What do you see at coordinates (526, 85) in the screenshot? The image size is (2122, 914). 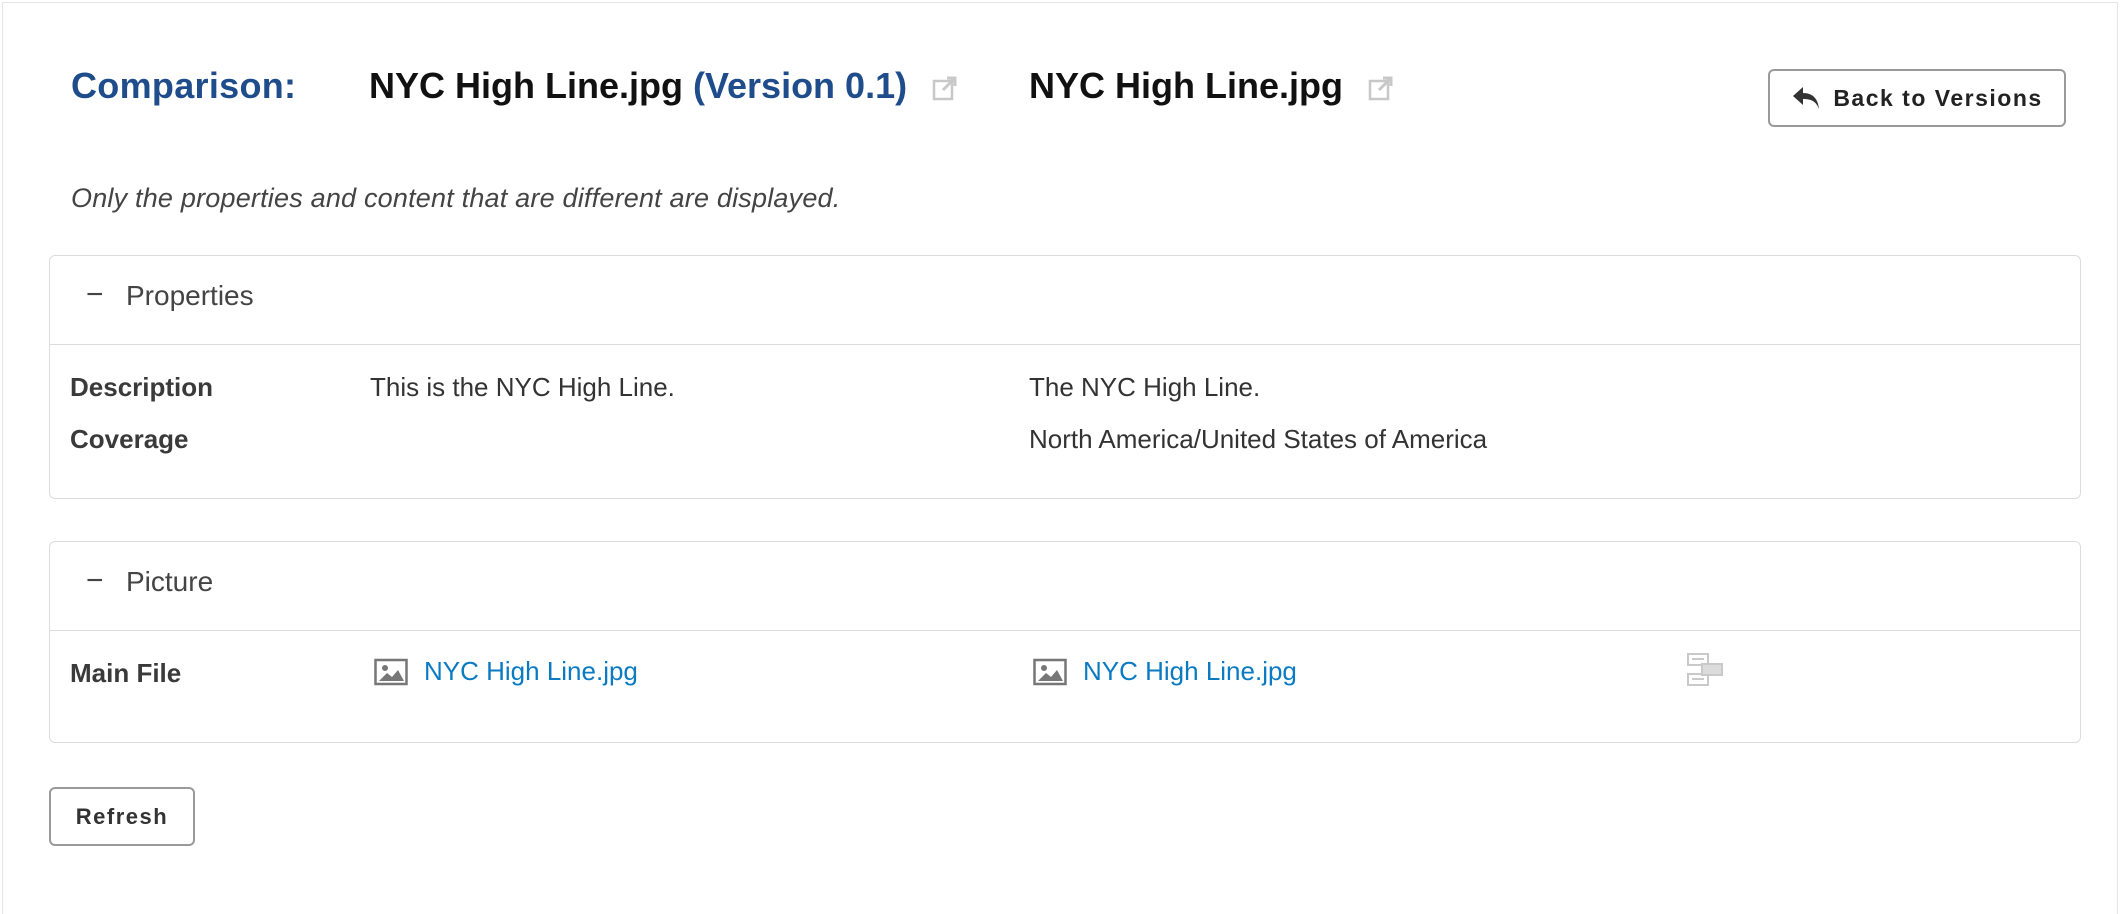 I see `left-document-name: NYC High Line.jpg` at bounding box center [526, 85].